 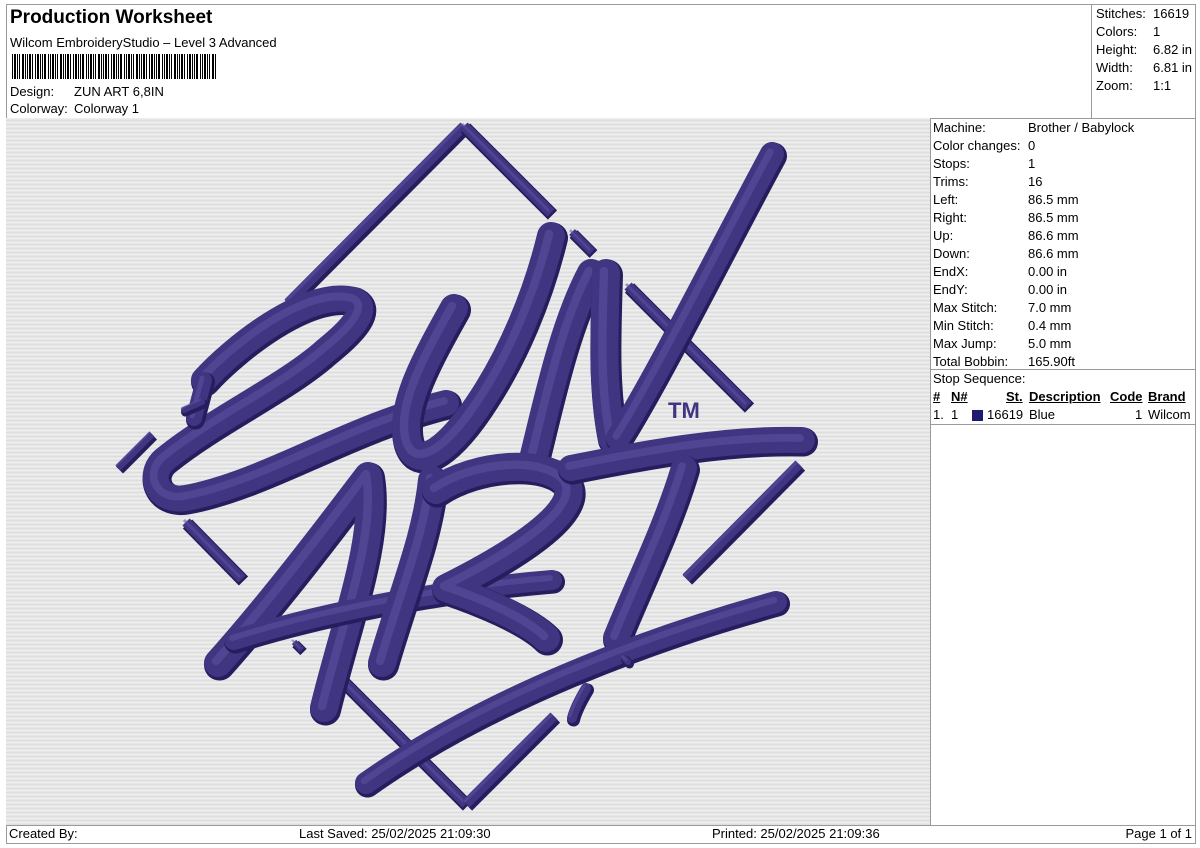 I want to click on col-description: Description, so click(x=1065, y=396).